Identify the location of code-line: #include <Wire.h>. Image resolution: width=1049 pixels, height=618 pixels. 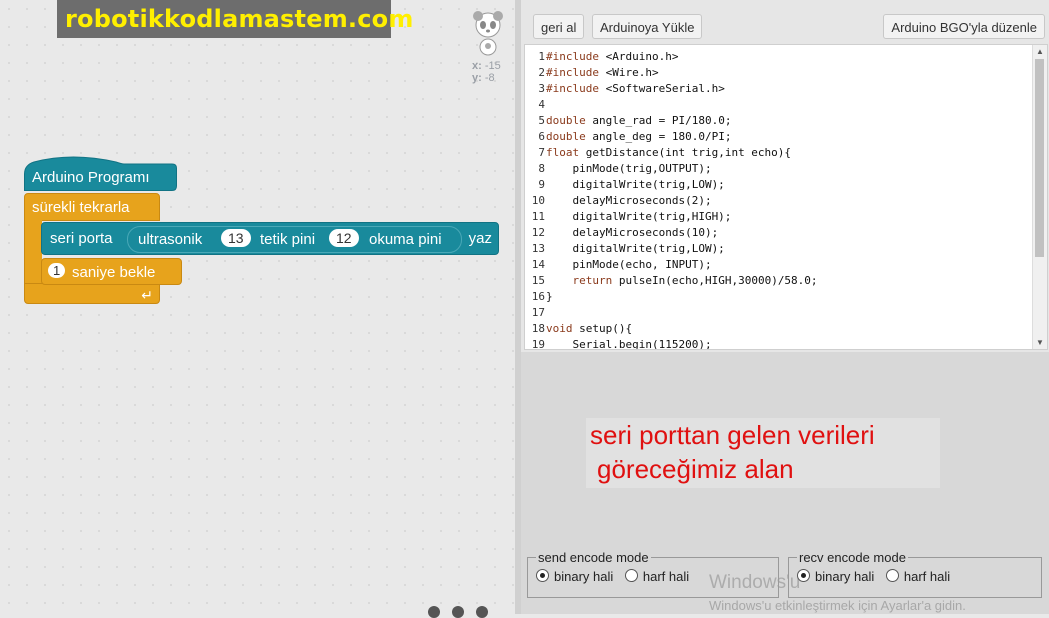
(602, 72).